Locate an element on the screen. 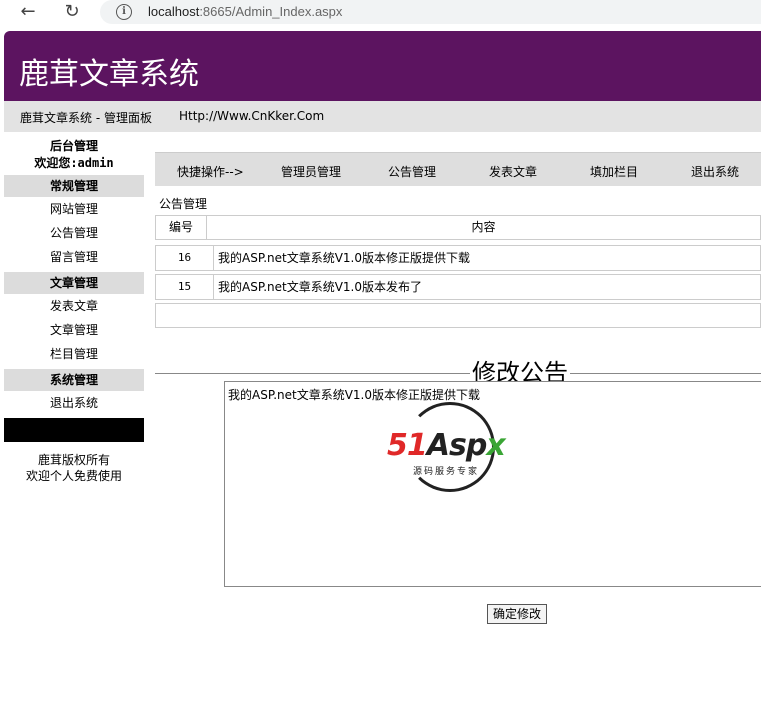 The image size is (761, 701). quick-admin-manage: 管理员管理 is located at coordinates (311, 171).